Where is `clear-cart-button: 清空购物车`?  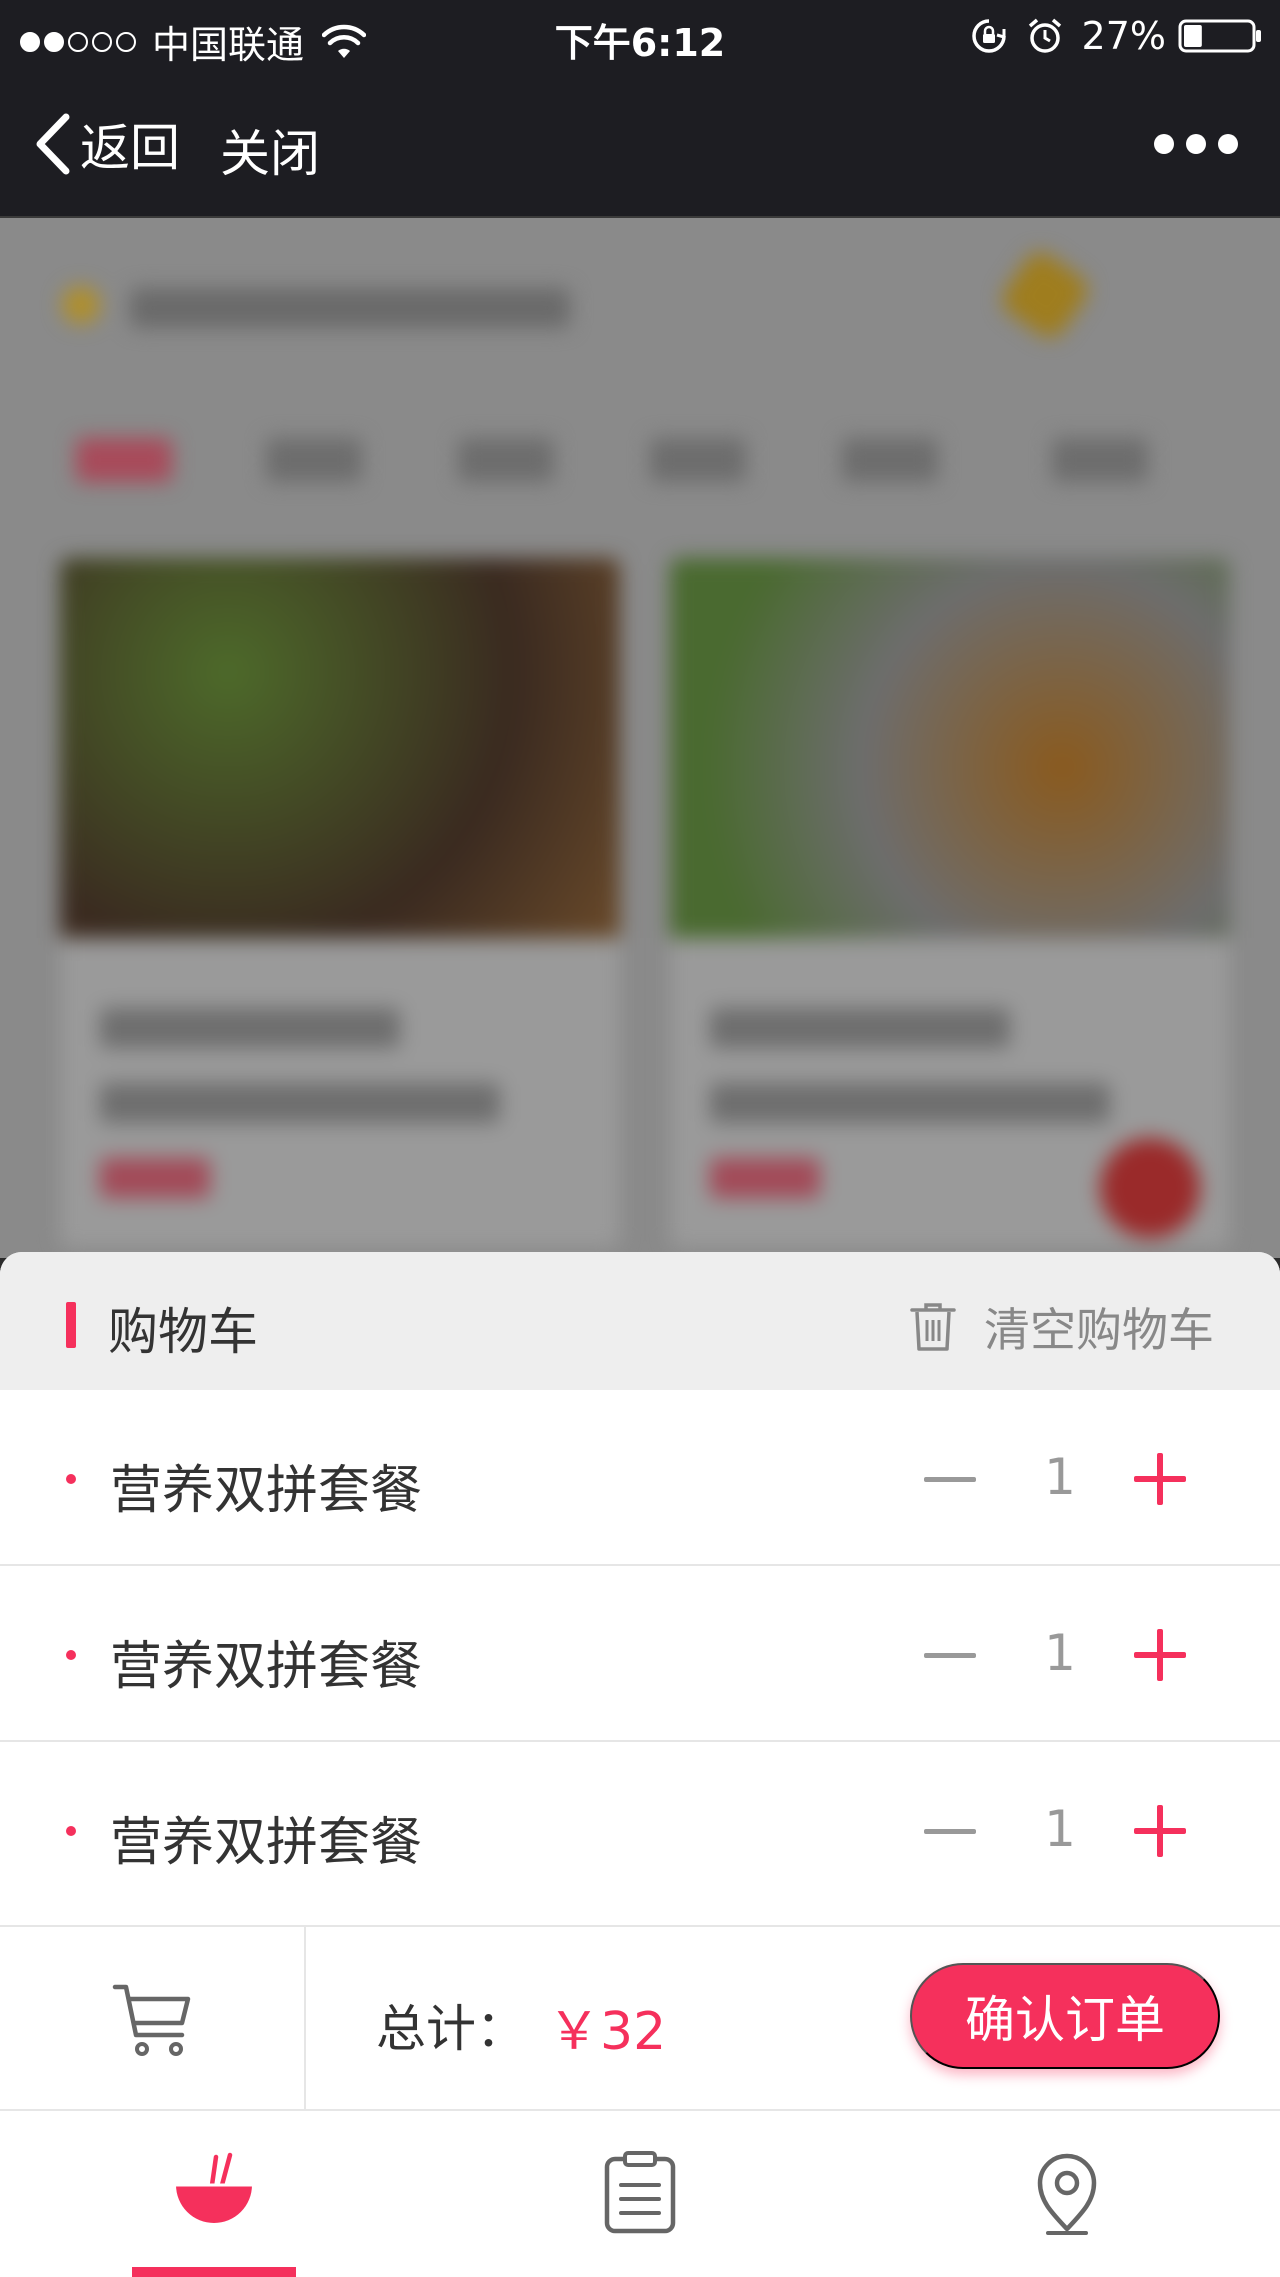 clear-cart-button: 清空购物车 is located at coordinates (1061, 1327).